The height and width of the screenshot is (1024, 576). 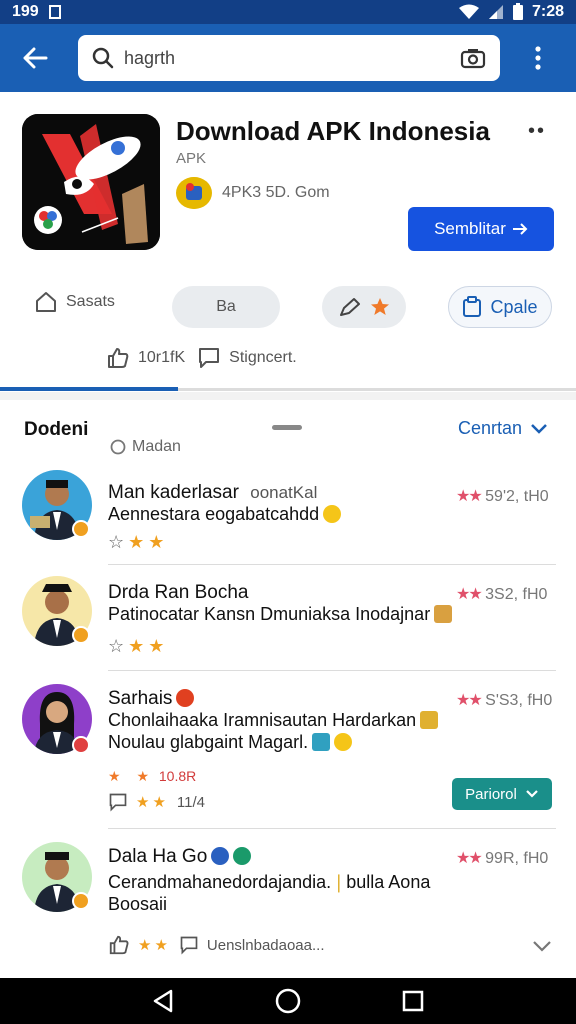 What do you see at coordinates (269, 614) in the screenshot?
I see `review-text-line: Patinocatar Kansn Dmuniaksa Inodajnar` at bounding box center [269, 614].